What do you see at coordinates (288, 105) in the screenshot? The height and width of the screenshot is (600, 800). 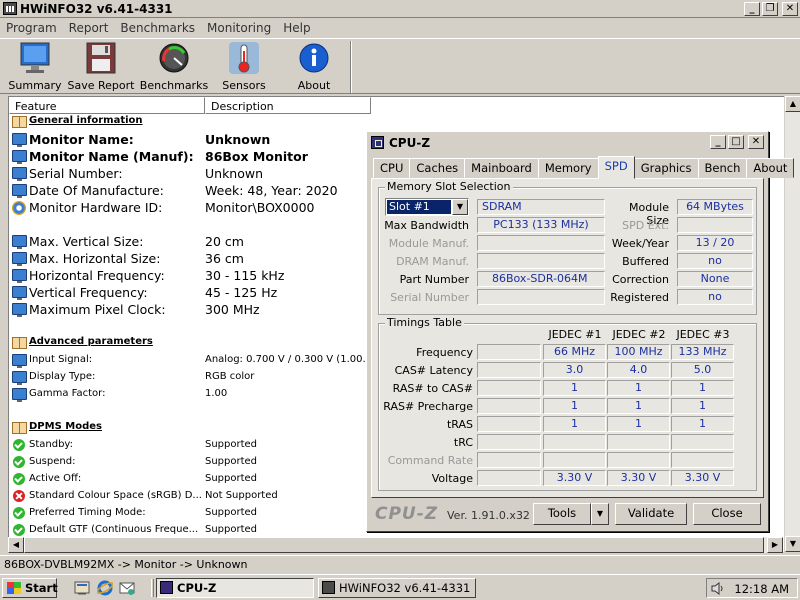 I see `column-header-description: Description` at bounding box center [288, 105].